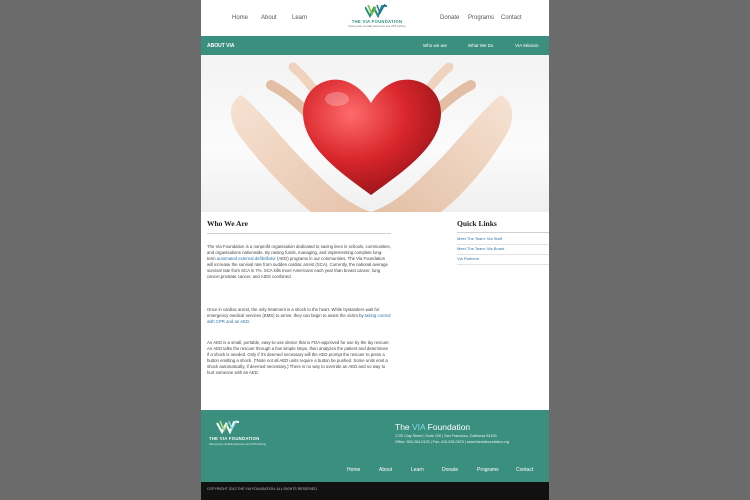 This screenshot has height=500, width=750. Describe the element at coordinates (511, 18) in the screenshot. I see `nav-contact-link: Contact` at that location.